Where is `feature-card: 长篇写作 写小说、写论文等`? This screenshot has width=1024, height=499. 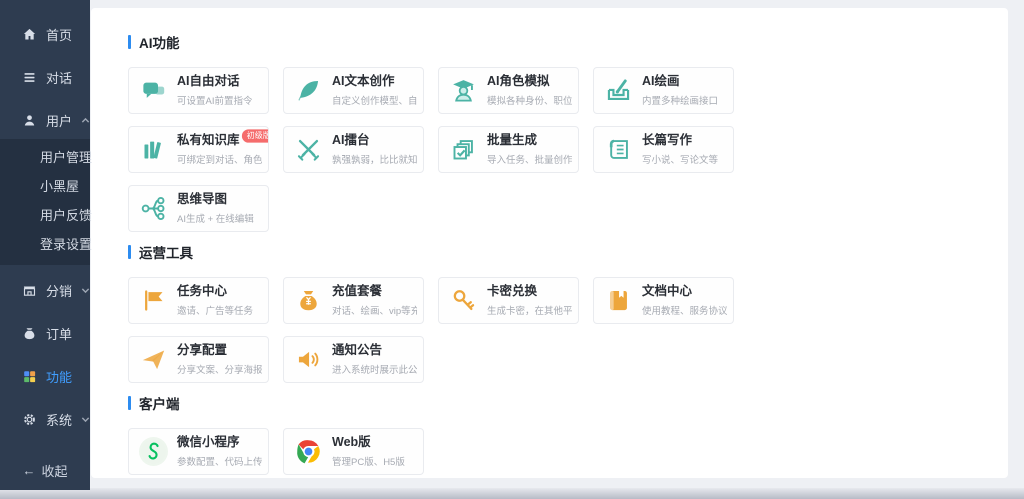
feature-card: 长篇写作 写小说、写论文等 is located at coordinates (663, 149).